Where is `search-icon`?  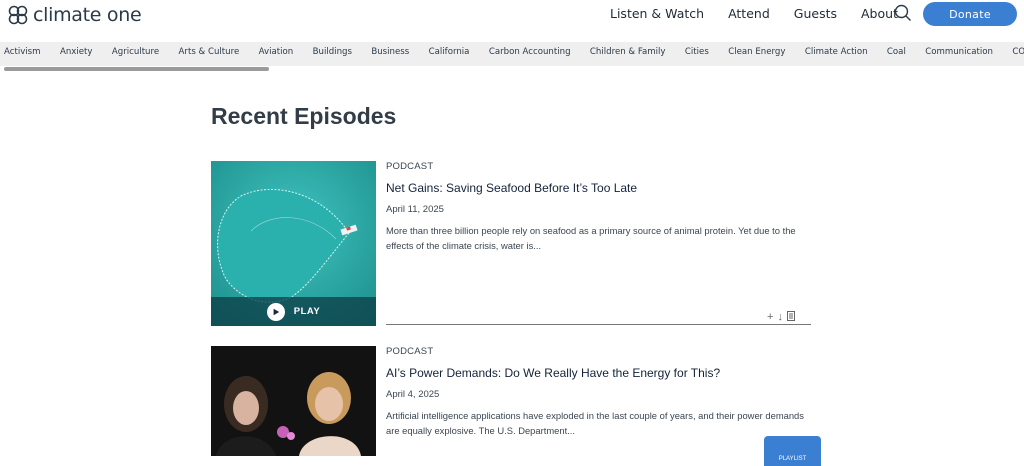
search-icon is located at coordinates (902, 12).